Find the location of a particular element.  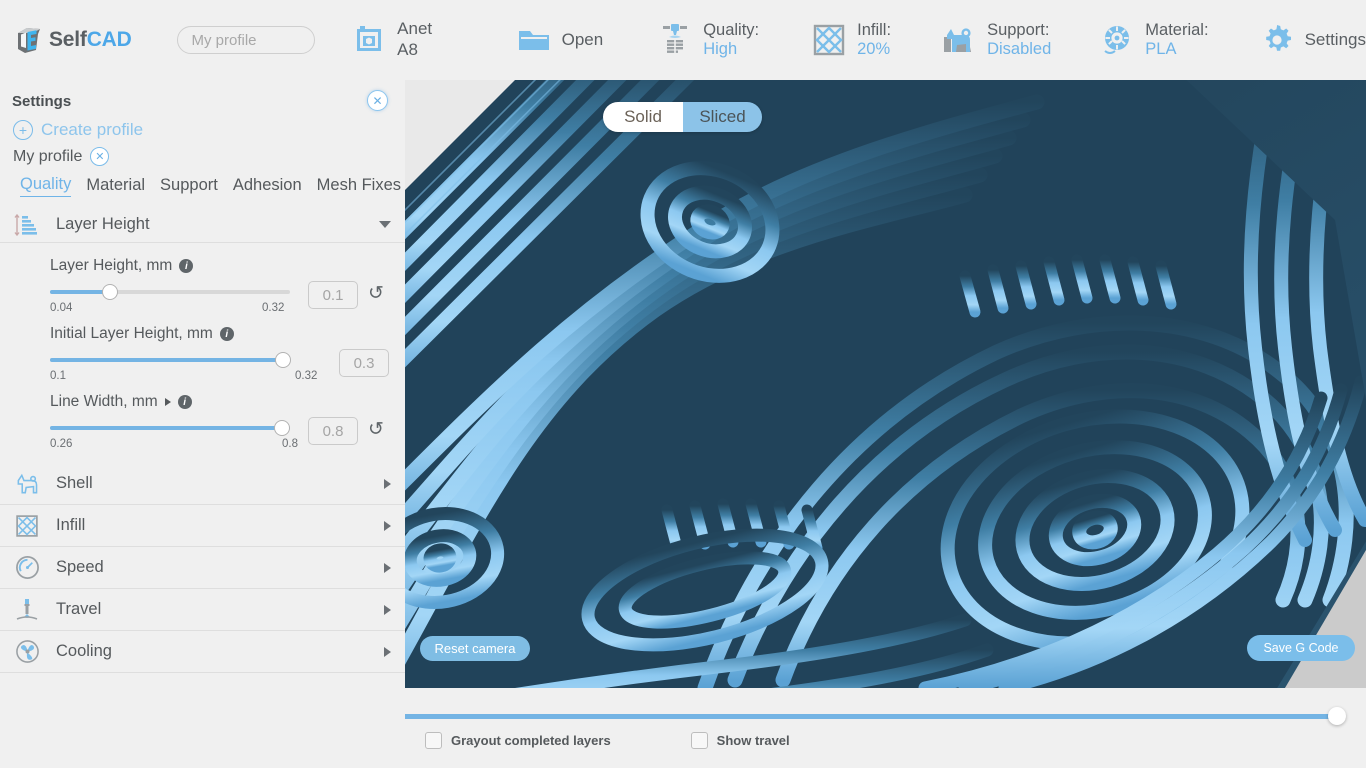

sidebar-item-cooling-label: Cooling is located at coordinates (84, 651).